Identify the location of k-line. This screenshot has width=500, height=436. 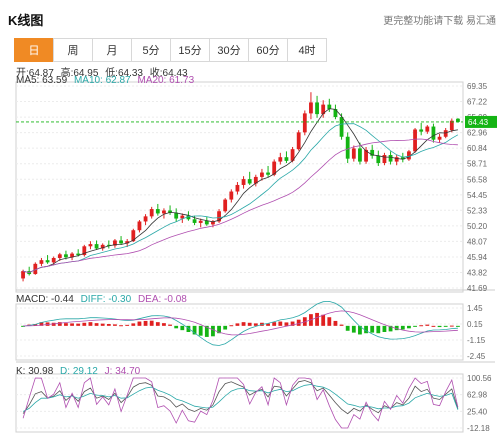
(240, 397).